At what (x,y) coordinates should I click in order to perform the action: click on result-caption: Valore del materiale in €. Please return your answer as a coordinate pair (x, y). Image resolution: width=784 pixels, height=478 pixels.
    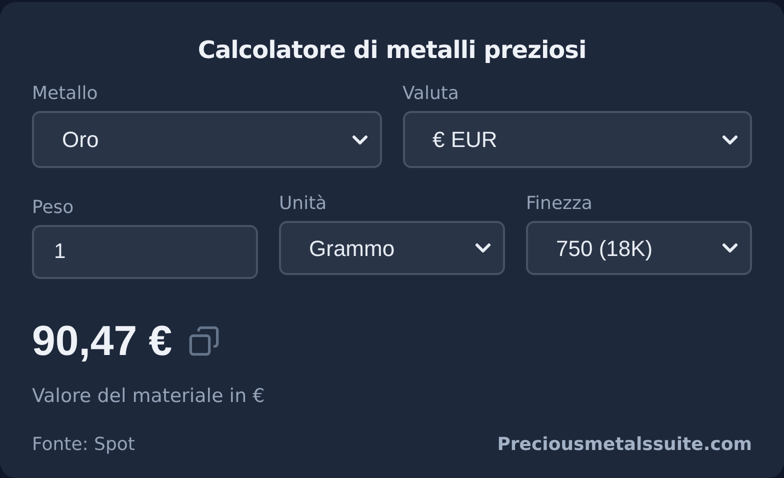
    Looking at the image, I should click on (149, 396).